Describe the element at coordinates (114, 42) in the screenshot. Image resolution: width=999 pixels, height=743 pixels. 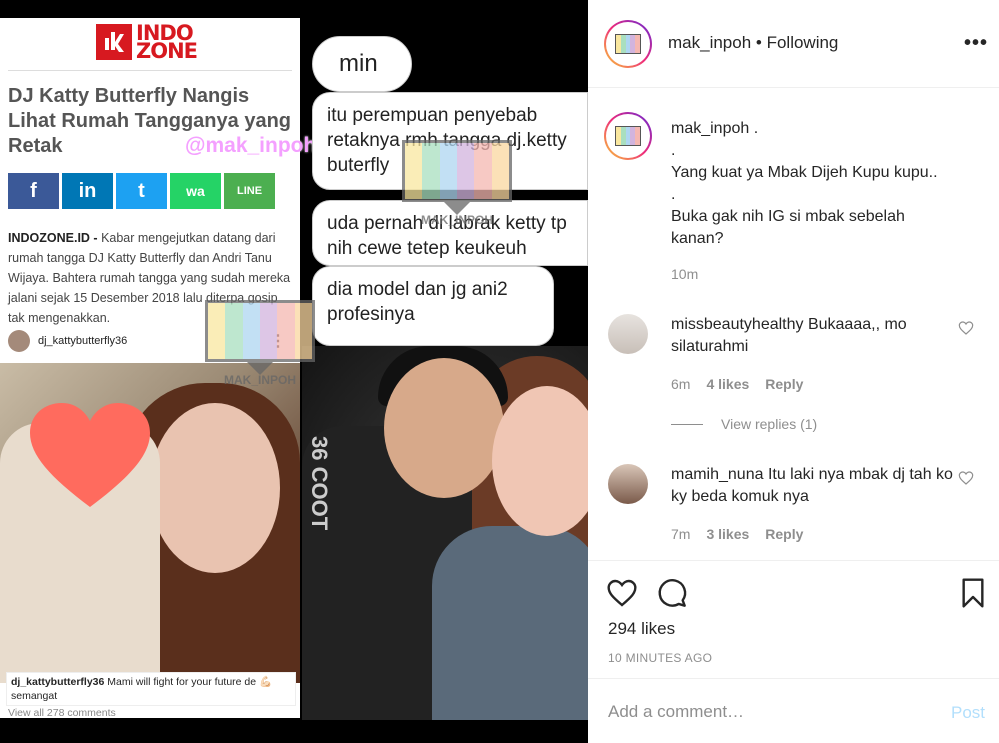
I see `indozone-logo-mark` at that location.